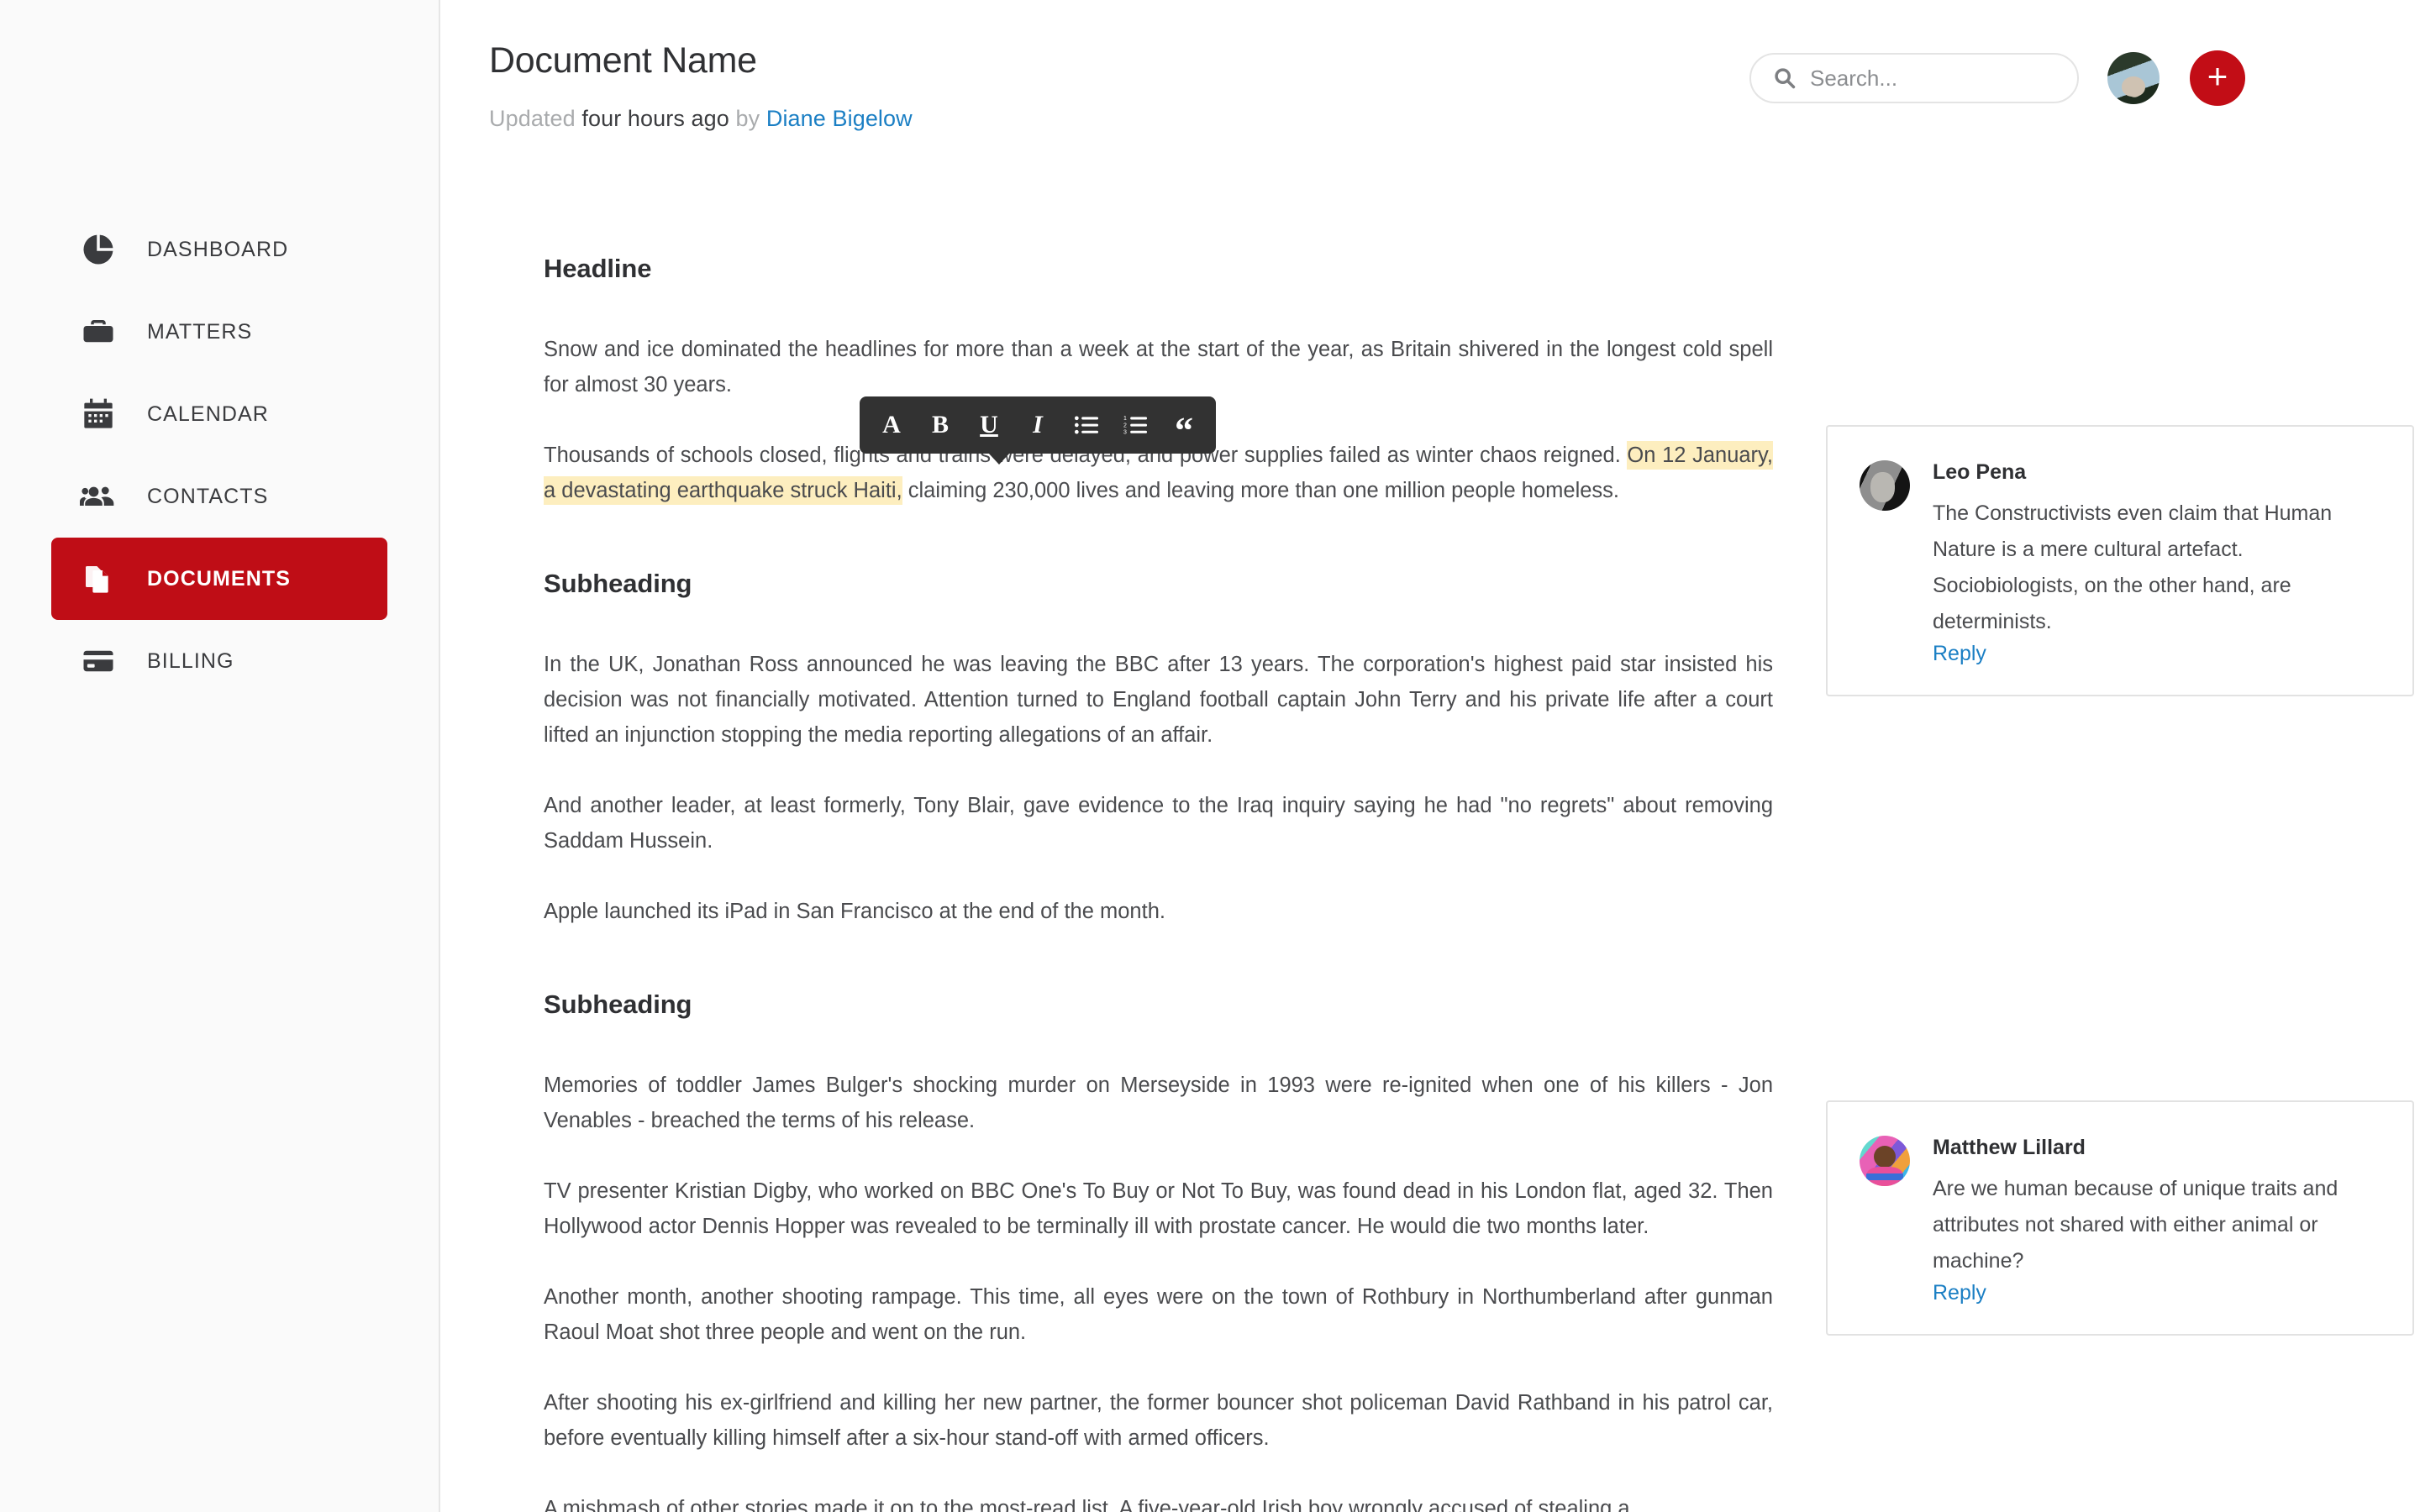 This screenshot has width=2420, height=1512. I want to click on bullet-list-icon, so click(1086, 425).